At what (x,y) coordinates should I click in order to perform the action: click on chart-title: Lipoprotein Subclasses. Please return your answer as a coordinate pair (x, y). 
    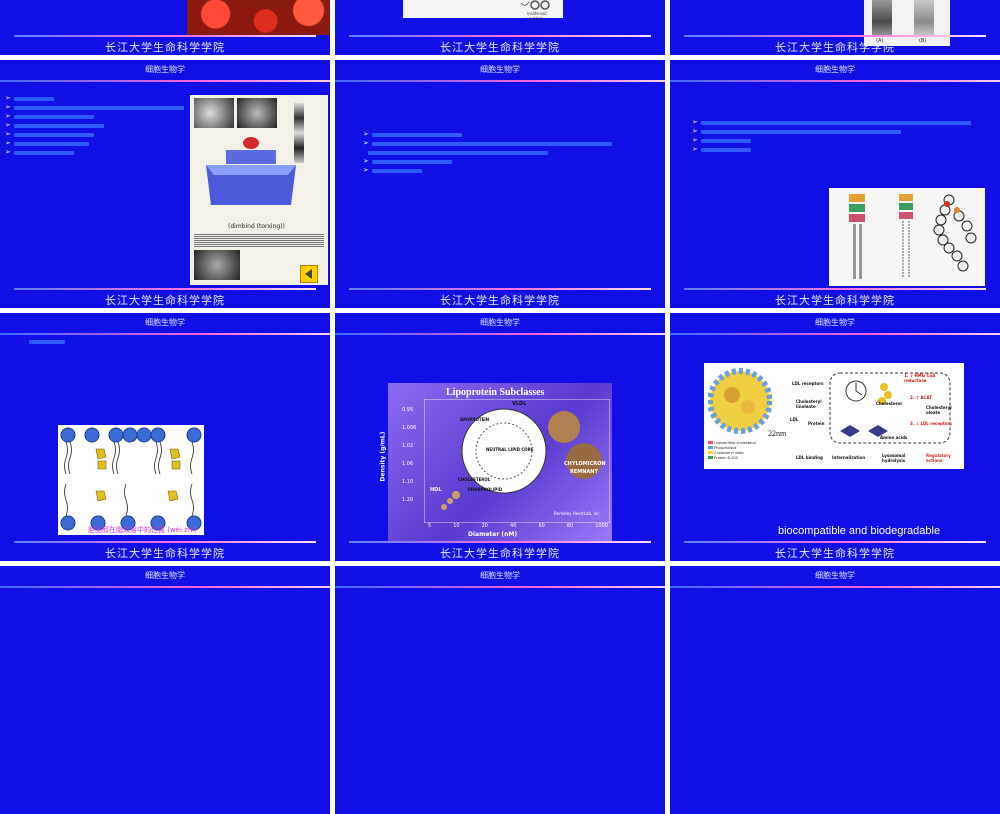
    Looking at the image, I should click on (495, 392).